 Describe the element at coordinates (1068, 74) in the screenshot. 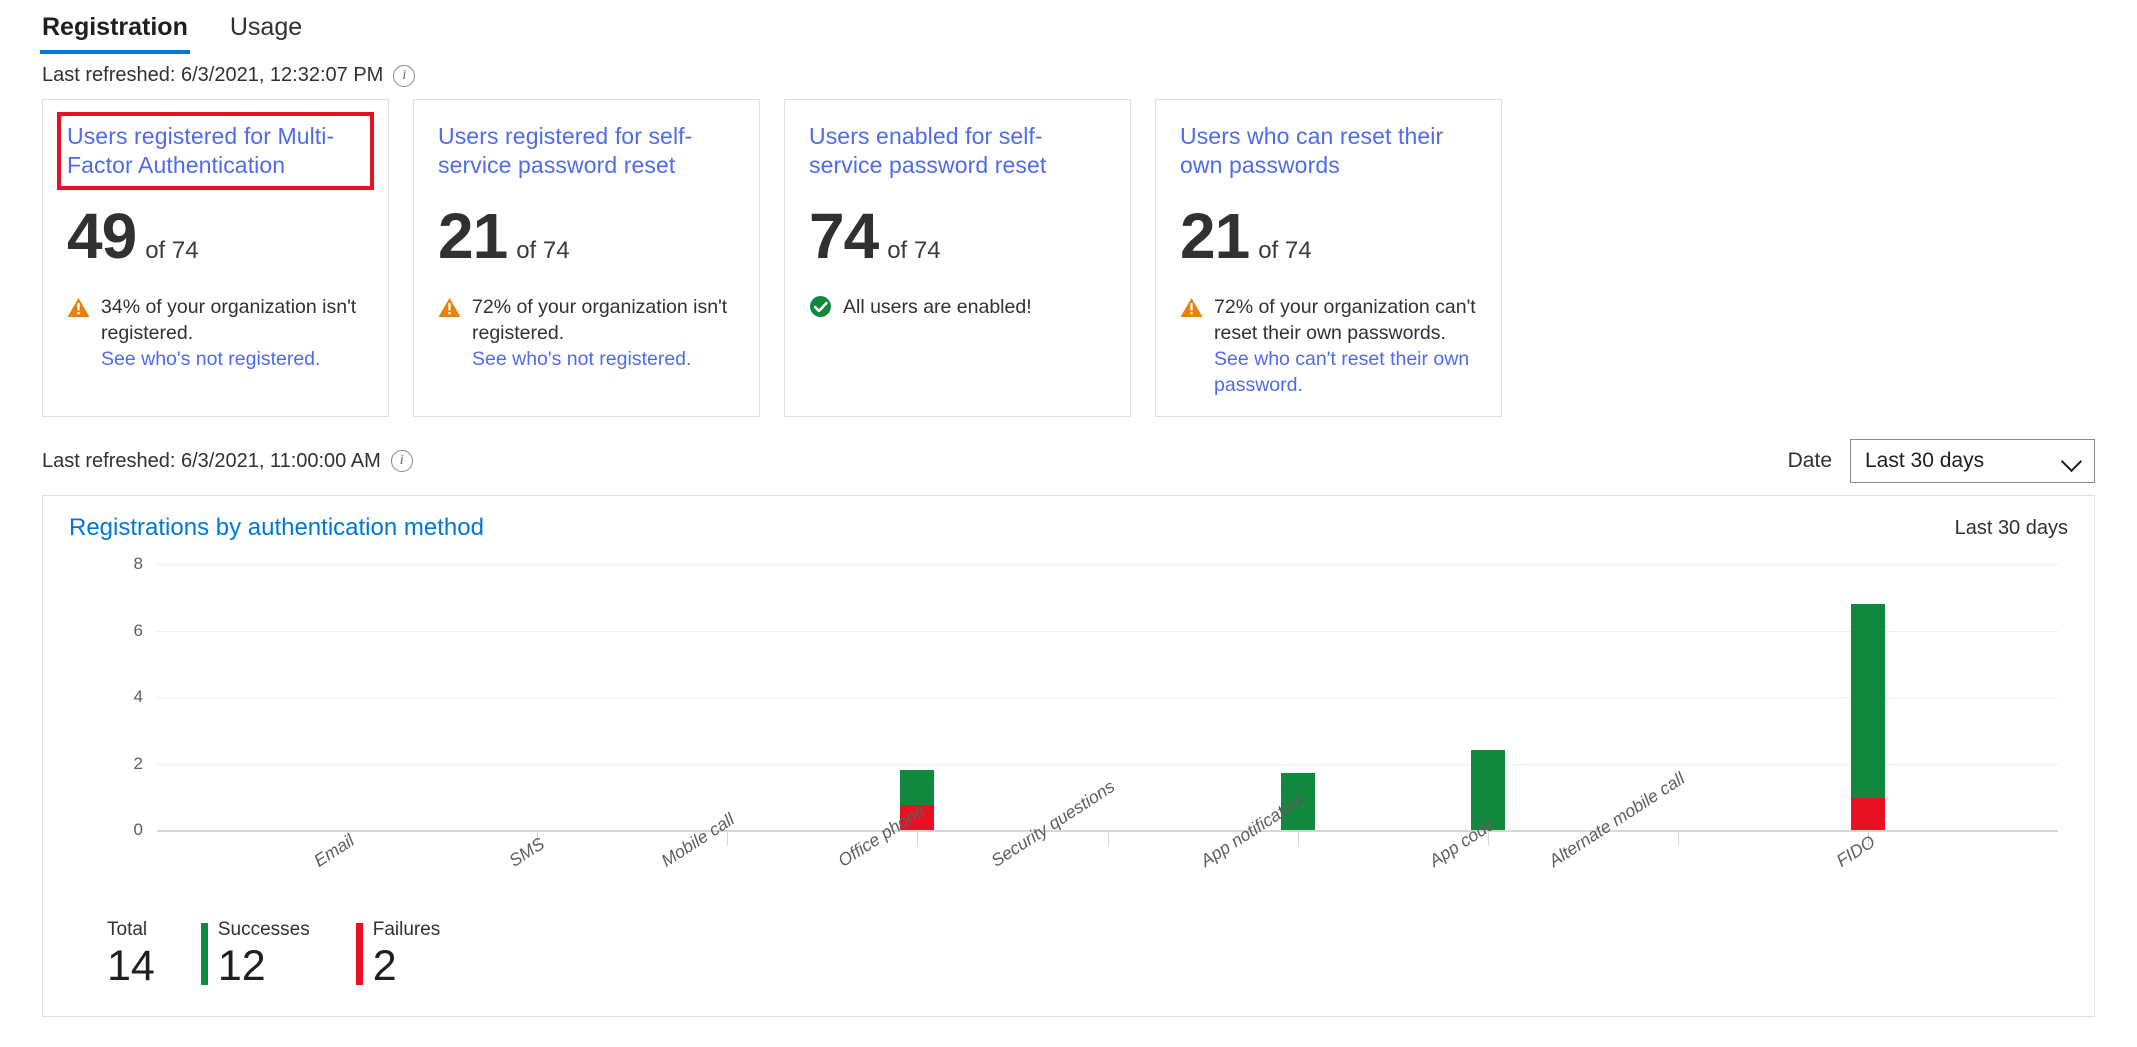

I see `top-refresh-row: Last refreshed: 6/3/2021, 12:32:07 PM i` at that location.